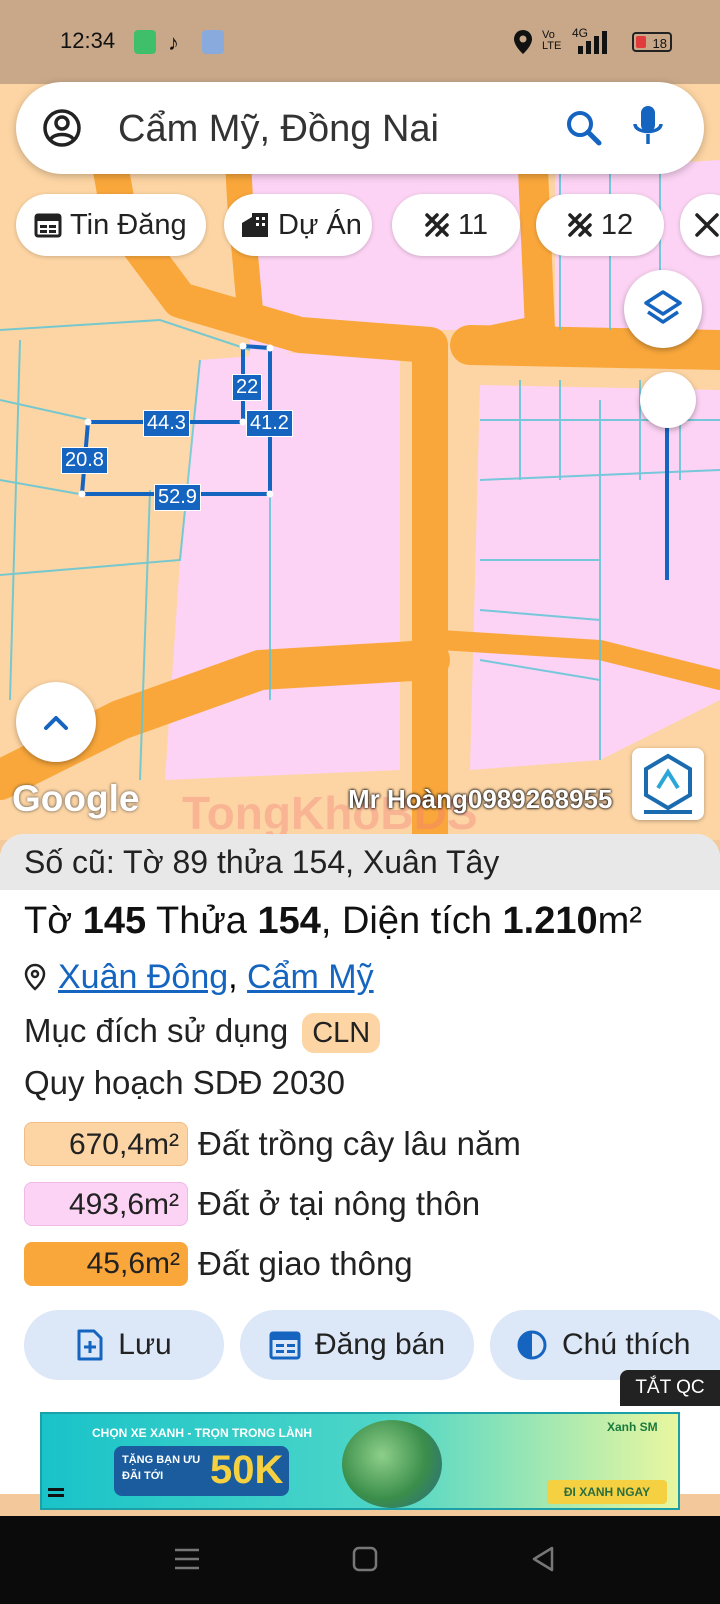  What do you see at coordinates (177, 497) in the screenshot?
I see `edge-length-label: 52.9` at bounding box center [177, 497].